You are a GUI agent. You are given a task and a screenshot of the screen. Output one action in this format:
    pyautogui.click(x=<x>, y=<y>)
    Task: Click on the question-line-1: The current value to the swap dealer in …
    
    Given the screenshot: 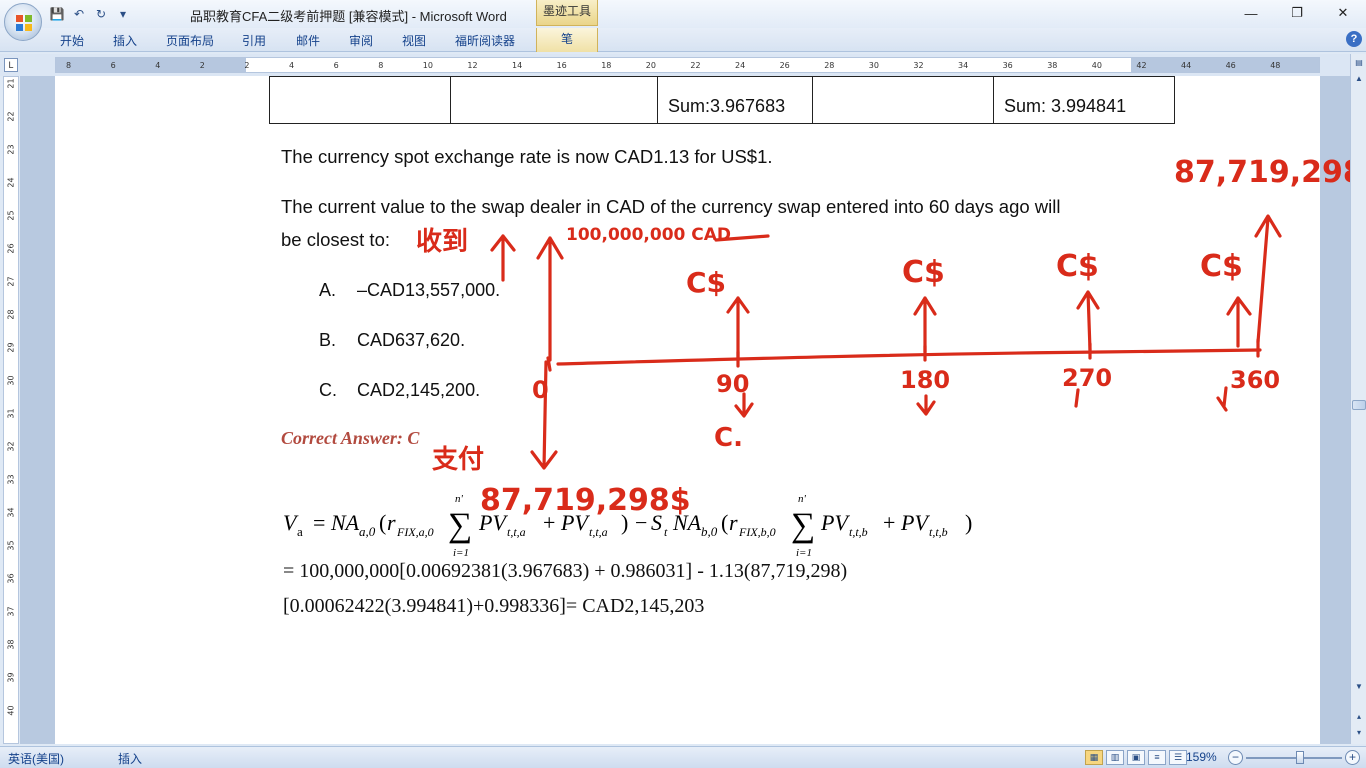 What is the action you would take?
    pyautogui.click(x=671, y=206)
    